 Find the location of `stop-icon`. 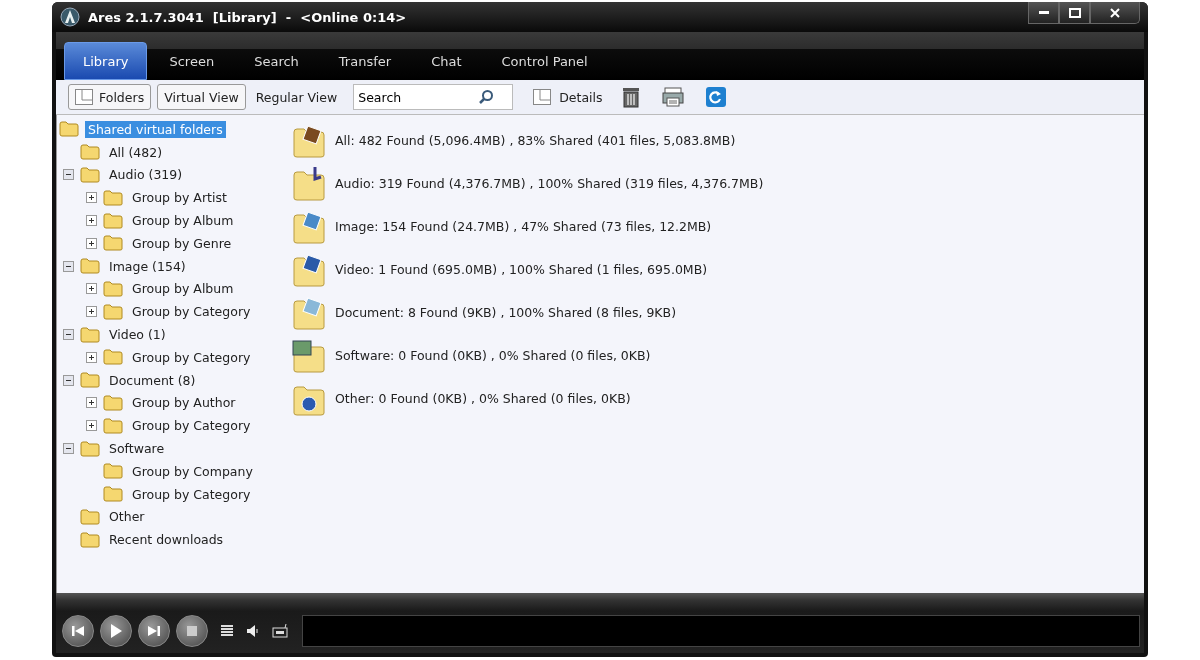

stop-icon is located at coordinates (192, 631).